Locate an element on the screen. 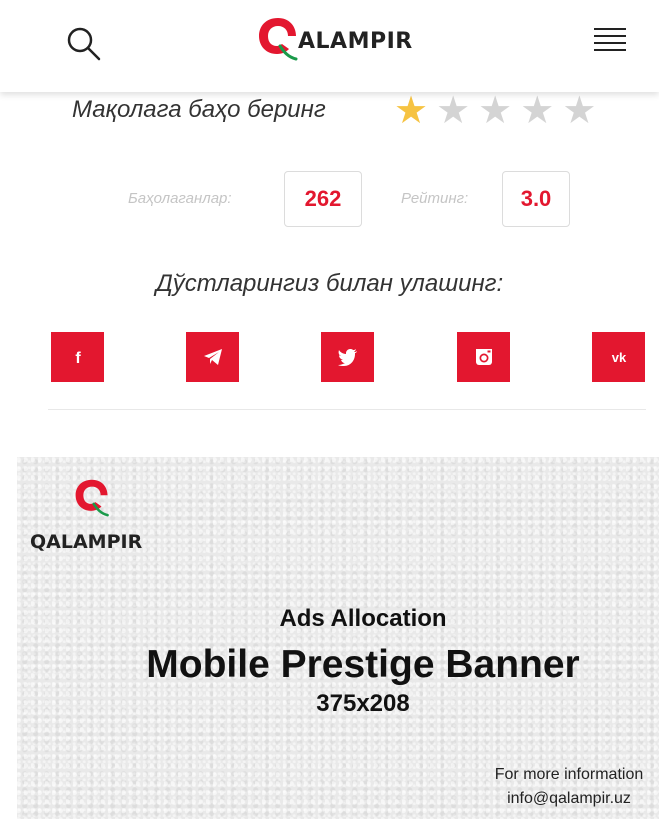 The width and height of the screenshot is (659, 819). site-logo: ALAMPIR is located at coordinates (334, 38).